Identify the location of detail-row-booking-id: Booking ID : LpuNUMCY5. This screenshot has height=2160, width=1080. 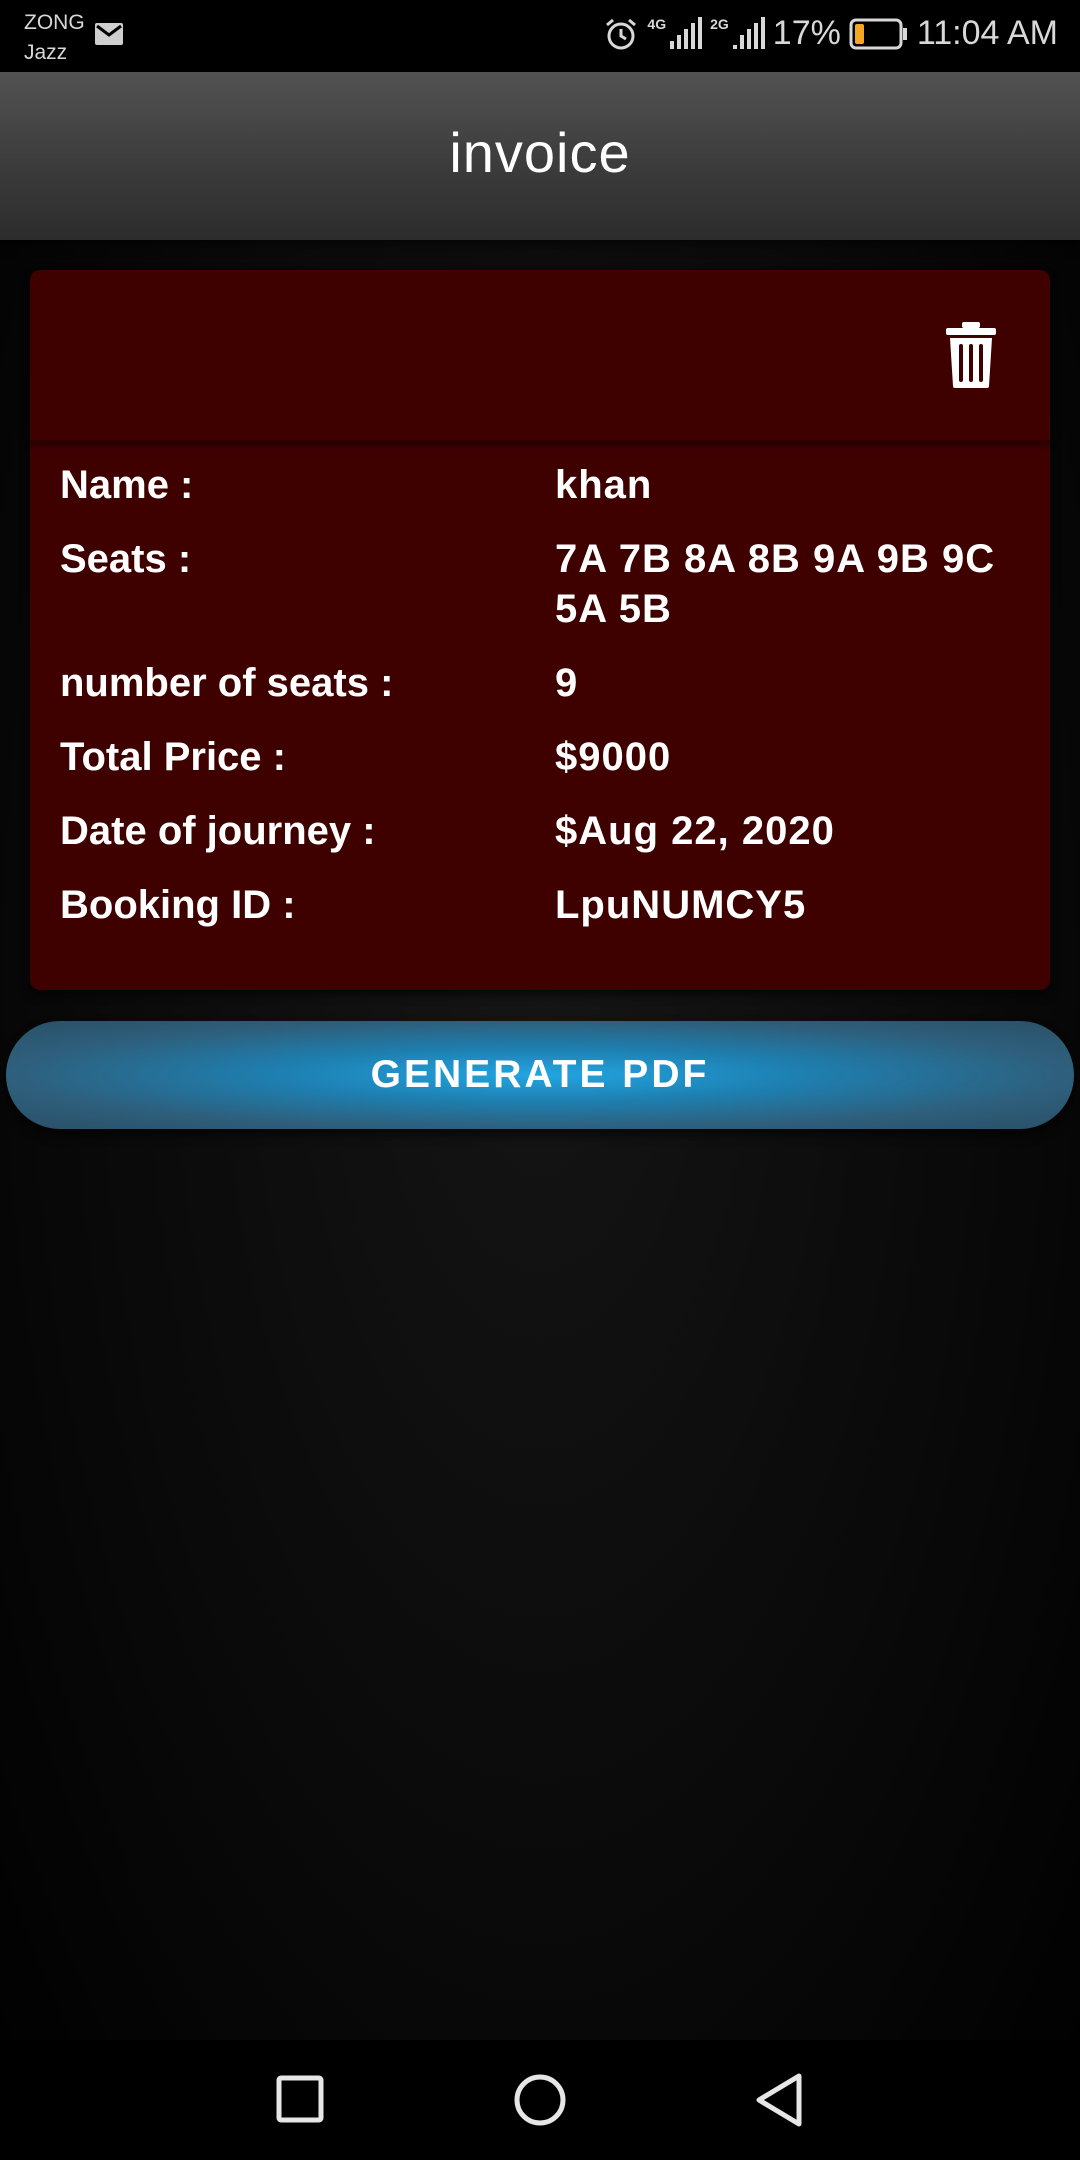
(540, 905).